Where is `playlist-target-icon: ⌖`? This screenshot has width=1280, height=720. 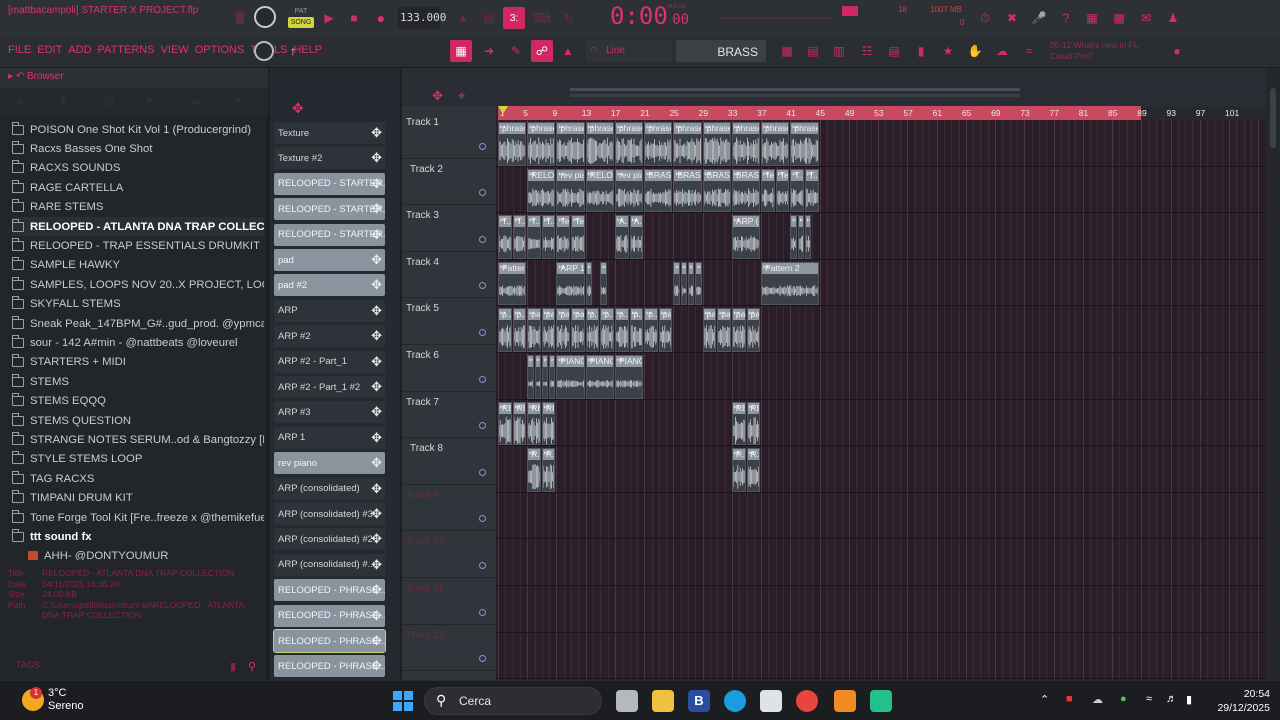 playlist-target-icon: ⌖ is located at coordinates (461, 96).